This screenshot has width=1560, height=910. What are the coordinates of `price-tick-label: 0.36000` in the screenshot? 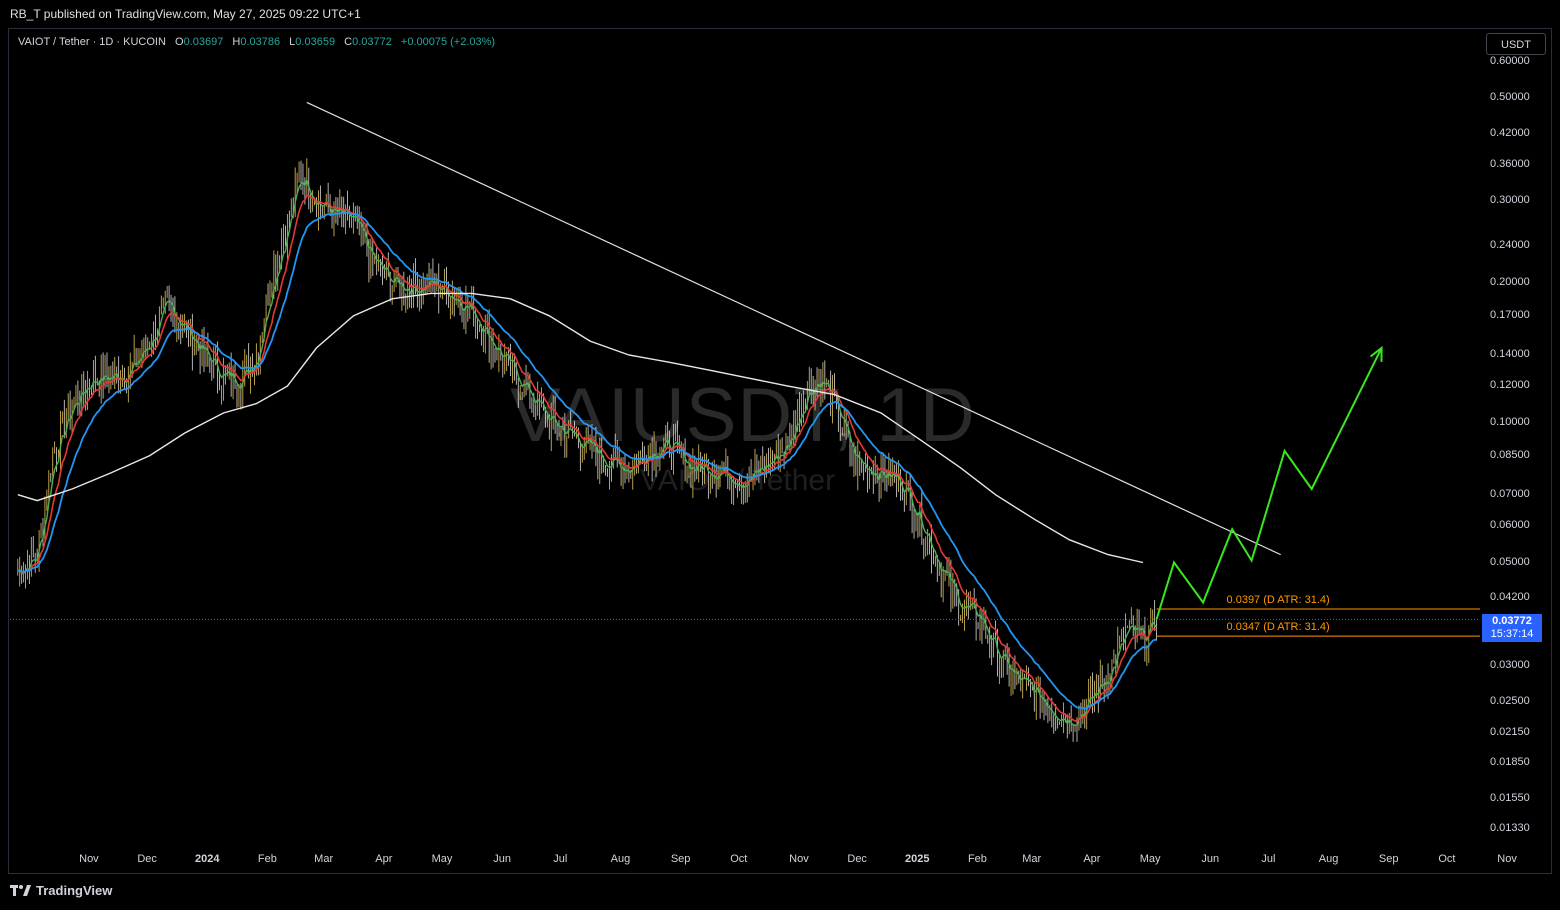 It's located at (1510, 163).